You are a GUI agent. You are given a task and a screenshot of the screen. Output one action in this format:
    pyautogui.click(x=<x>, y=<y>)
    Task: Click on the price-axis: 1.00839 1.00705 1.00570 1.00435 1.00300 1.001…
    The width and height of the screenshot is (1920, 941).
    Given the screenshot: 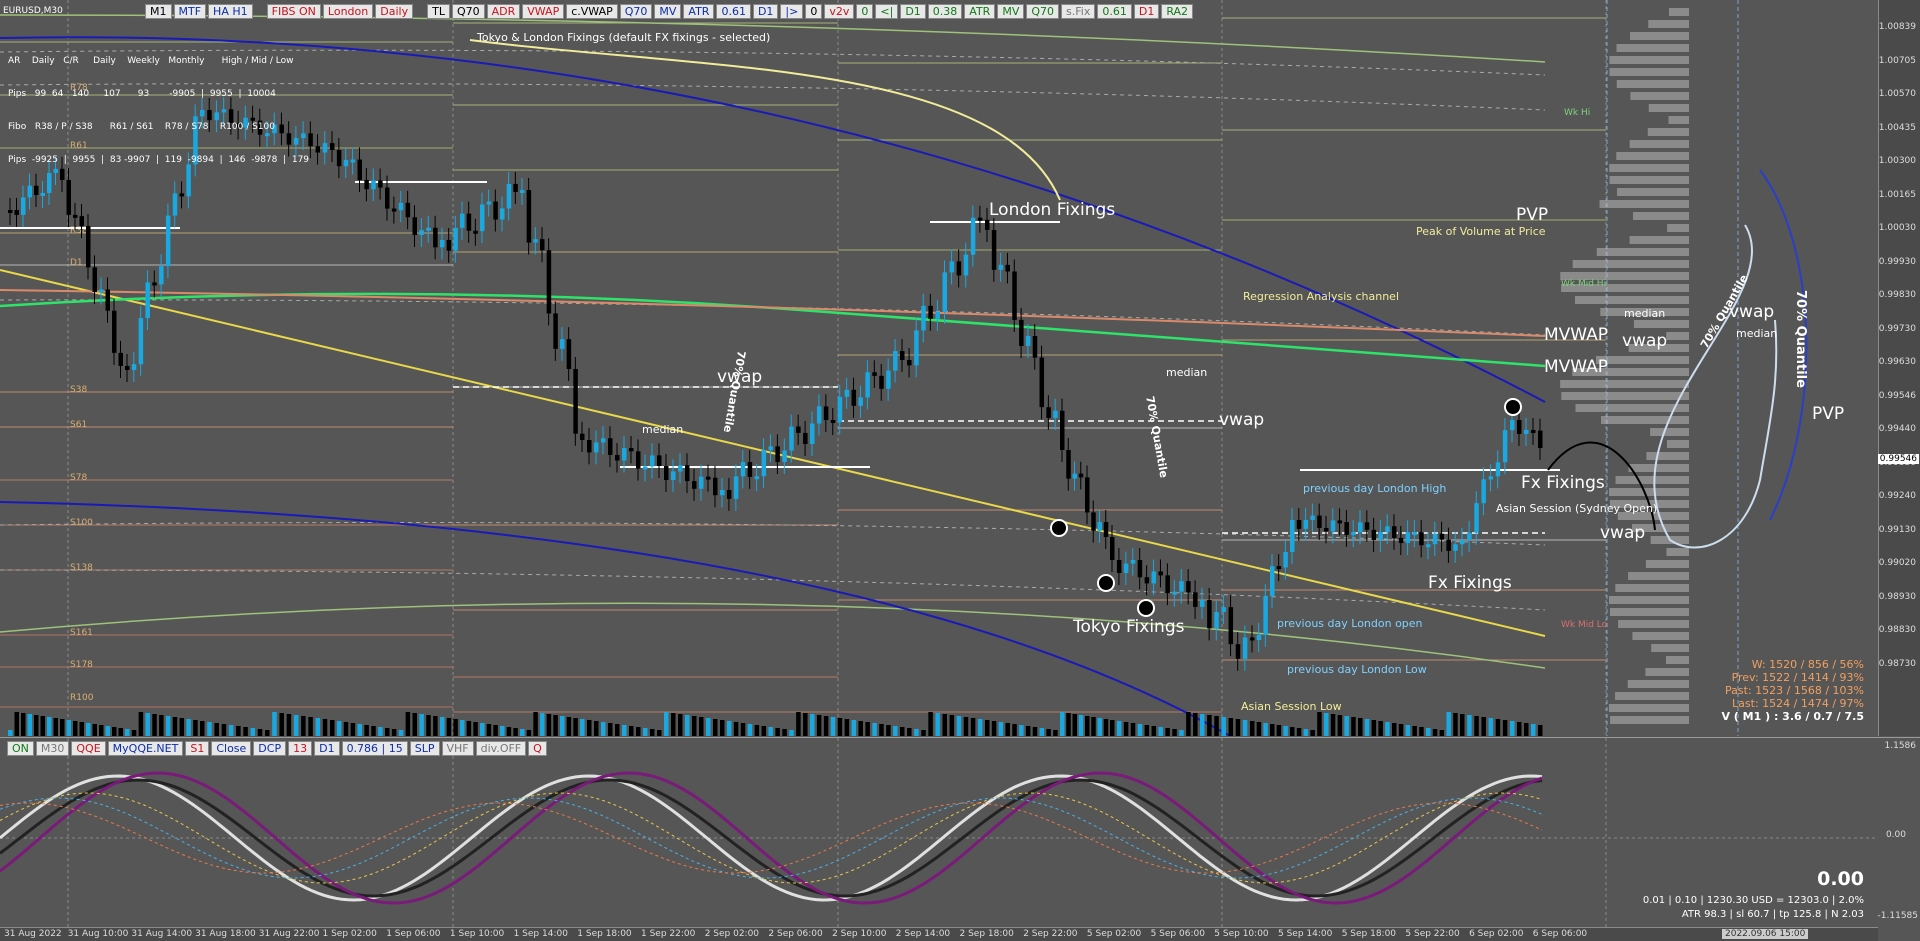 What is the action you would take?
    pyautogui.click(x=1899, y=368)
    